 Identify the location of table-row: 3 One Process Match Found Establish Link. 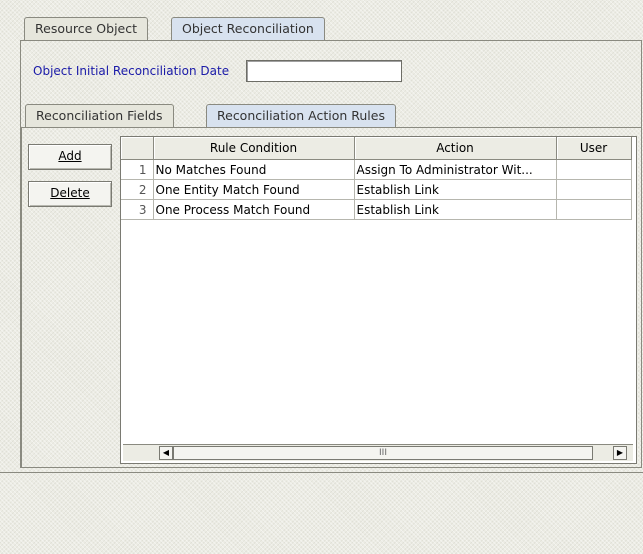
(376, 209).